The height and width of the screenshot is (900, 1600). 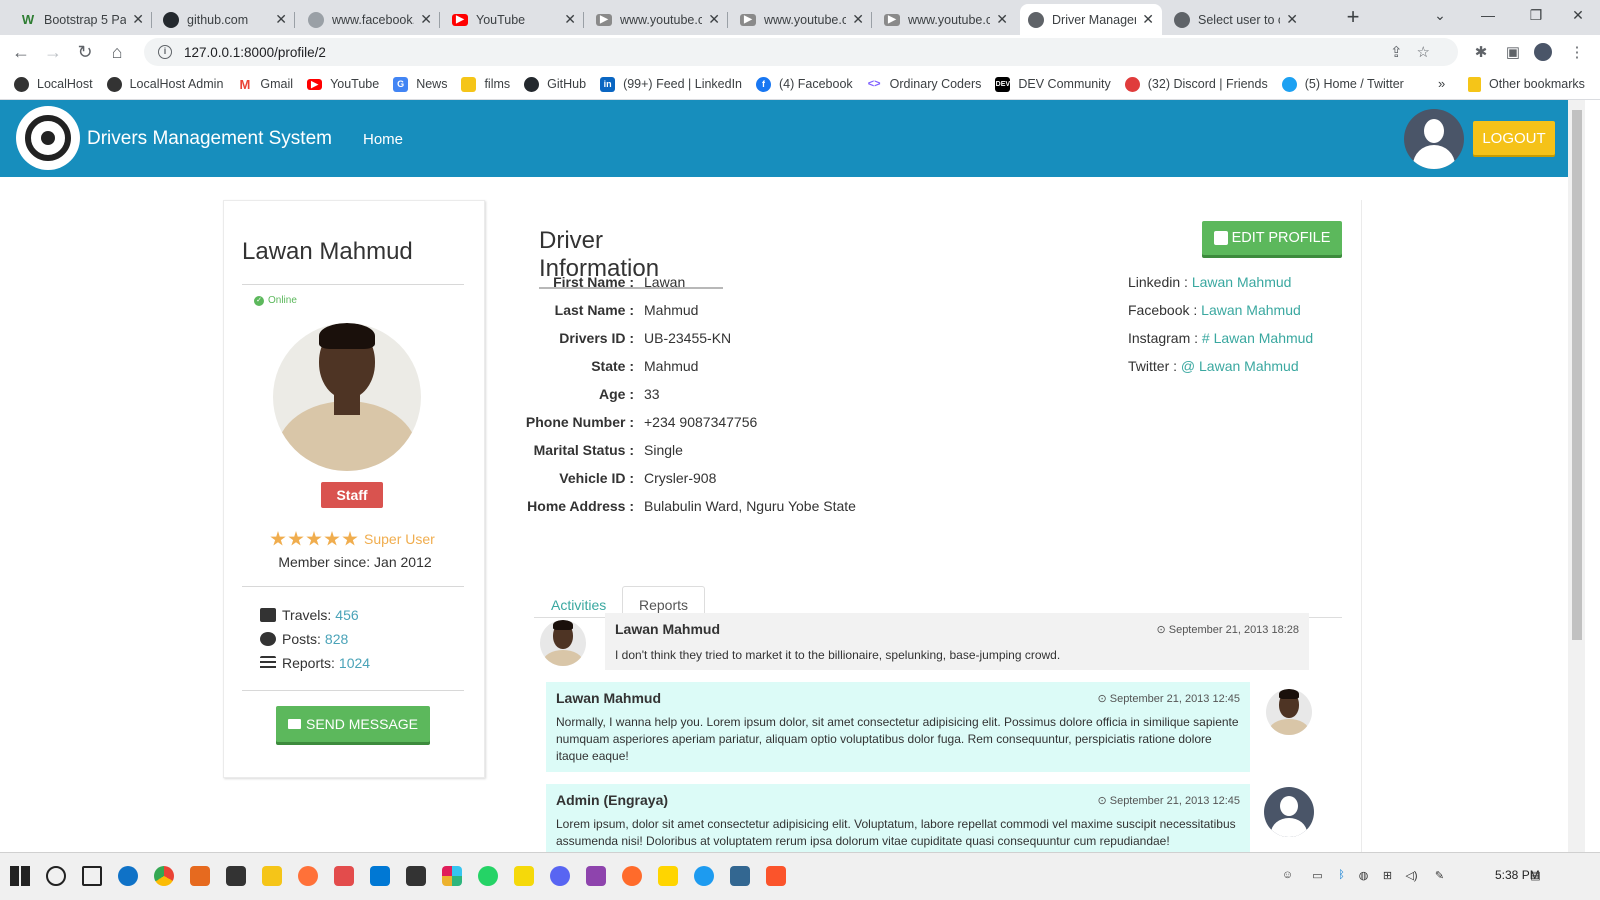 What do you see at coordinates (1526, 84) in the screenshot?
I see `other-bookmarks: Other bookmarks` at bounding box center [1526, 84].